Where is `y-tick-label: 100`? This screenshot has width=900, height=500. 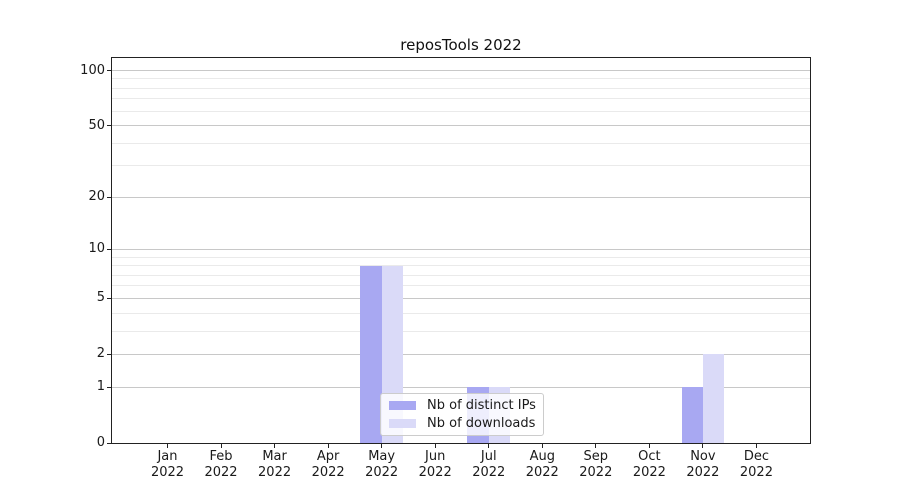
y-tick-label: 100 is located at coordinates (92, 70).